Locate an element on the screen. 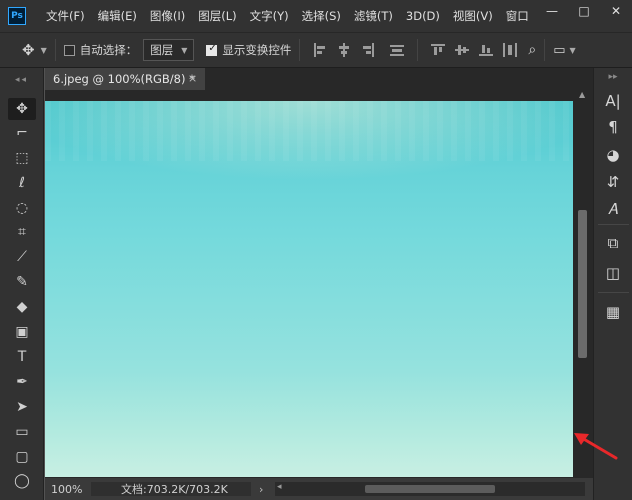 Image resolution: width=632 pixels, height=500 pixels. distribute-horizontal-icon is located at coordinates (510, 50).